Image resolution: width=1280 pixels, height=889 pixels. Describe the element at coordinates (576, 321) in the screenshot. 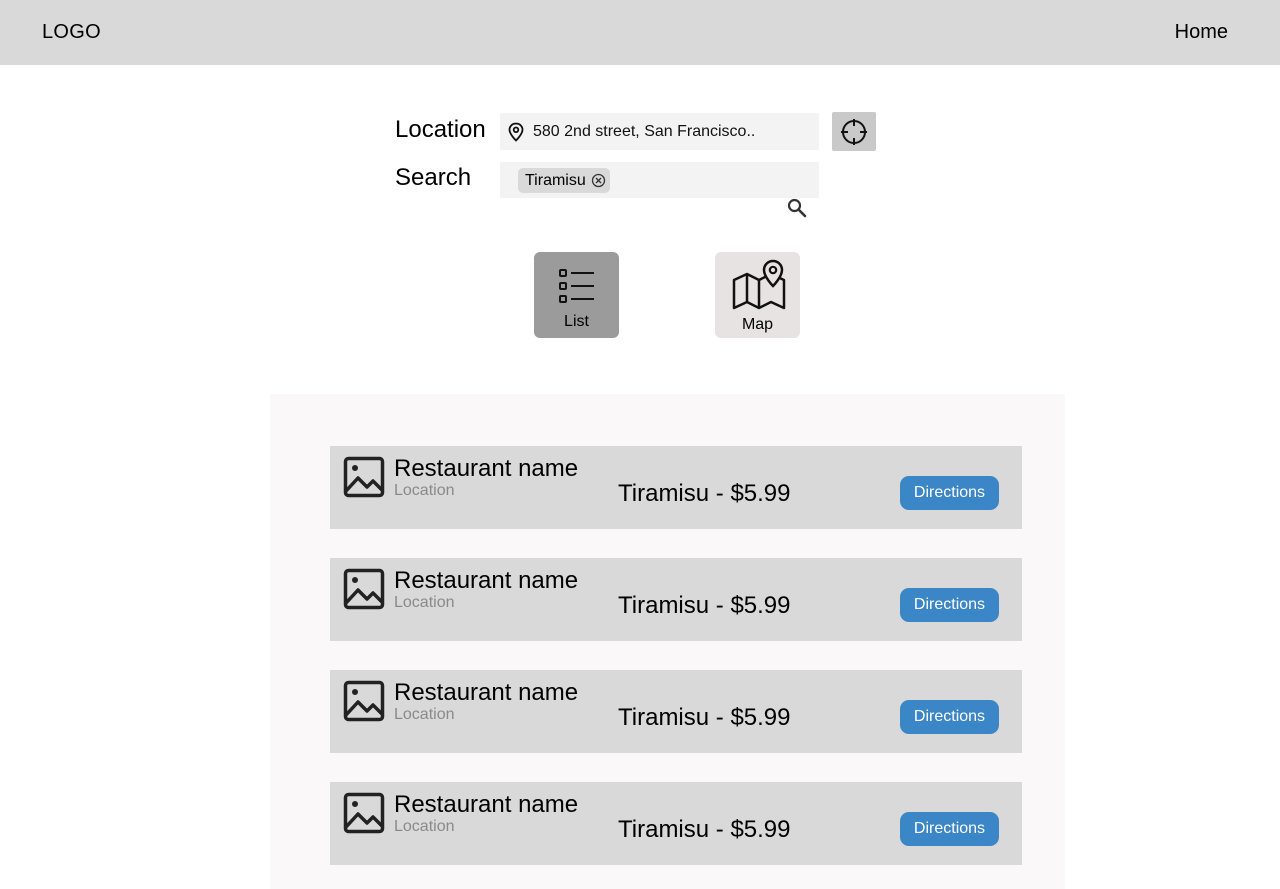

I see `list-view-label: List` at that location.